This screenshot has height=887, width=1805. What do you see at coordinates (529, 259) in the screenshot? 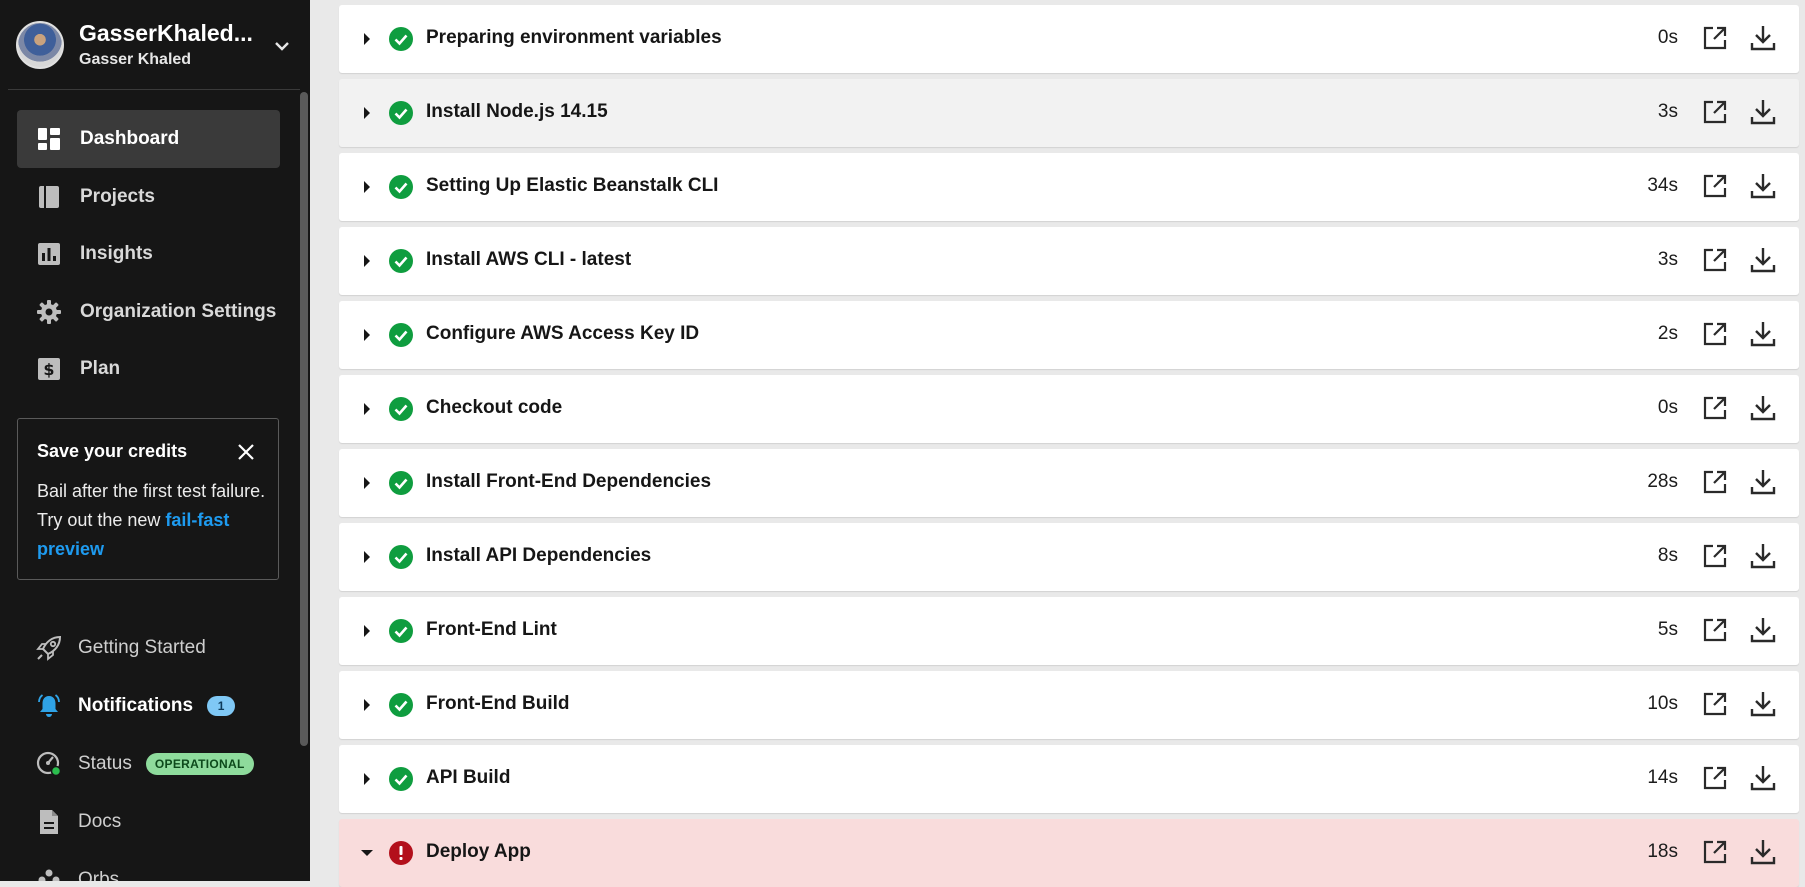
I see `step-name: Install AWS CLI - latest` at bounding box center [529, 259].